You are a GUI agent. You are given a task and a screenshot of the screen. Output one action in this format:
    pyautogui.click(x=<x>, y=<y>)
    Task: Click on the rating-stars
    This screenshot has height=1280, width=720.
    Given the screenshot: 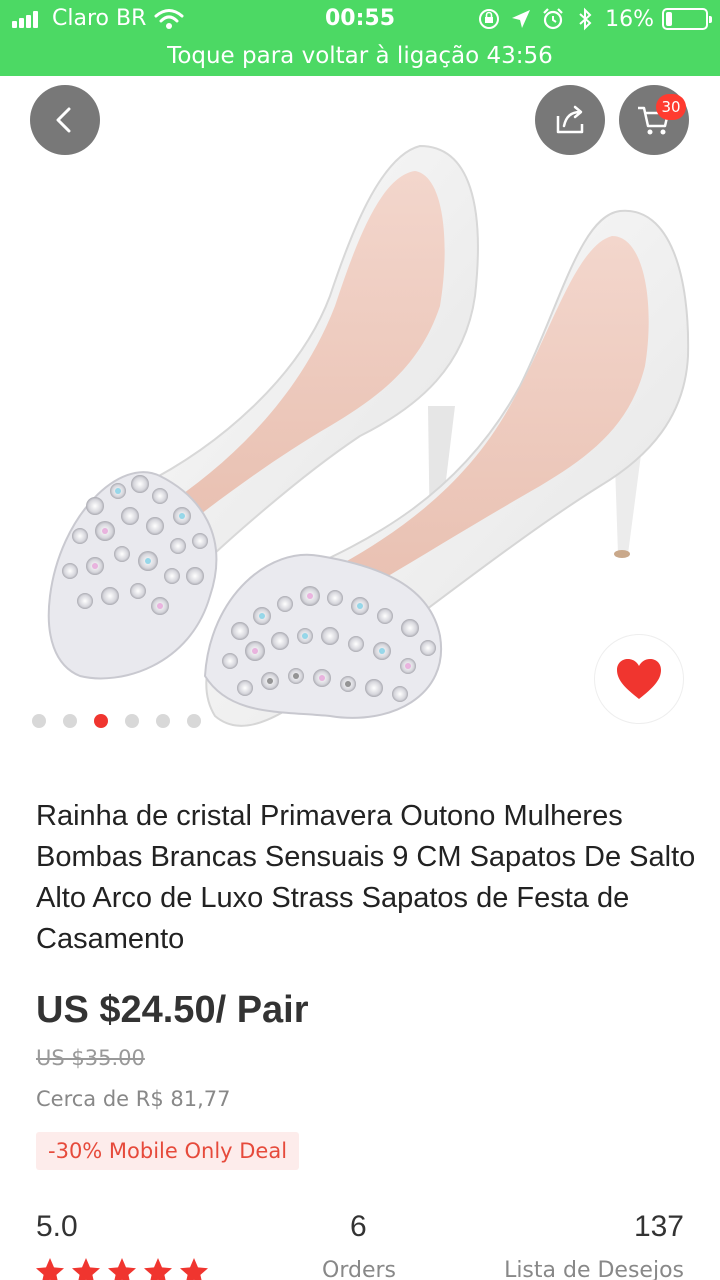 What is the action you would take?
    pyautogui.click(x=122, y=1268)
    